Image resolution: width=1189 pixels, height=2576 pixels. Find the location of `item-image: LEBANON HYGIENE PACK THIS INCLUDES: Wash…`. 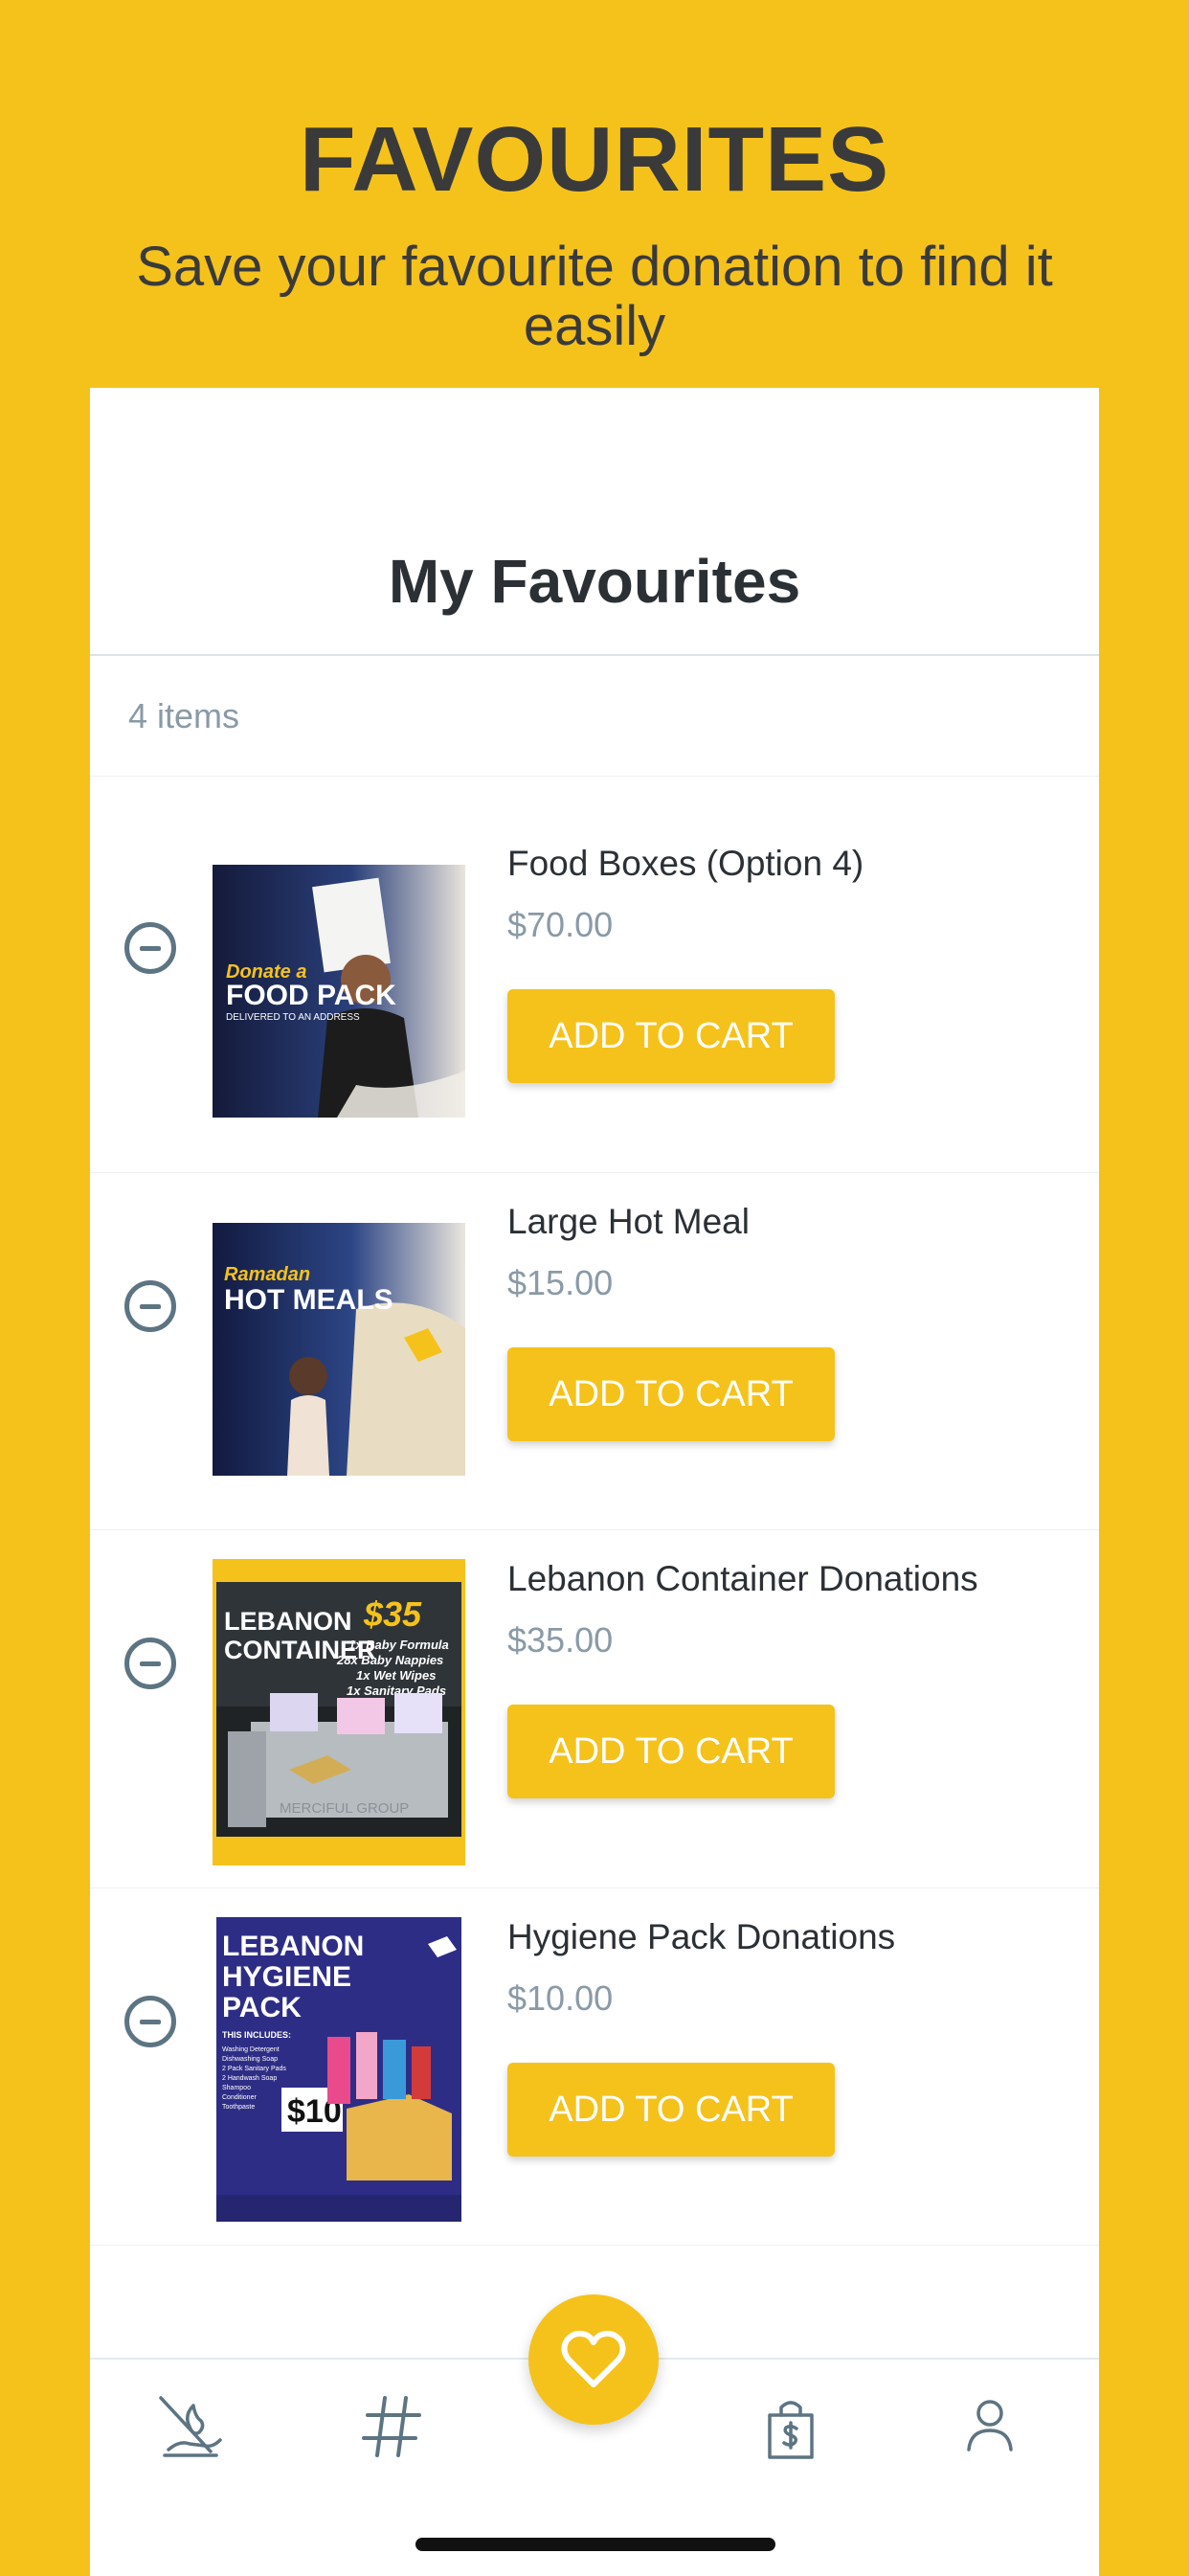

item-image: LEBANON HYGIENE PACK THIS INCLUDES: Wash… is located at coordinates (339, 2070).